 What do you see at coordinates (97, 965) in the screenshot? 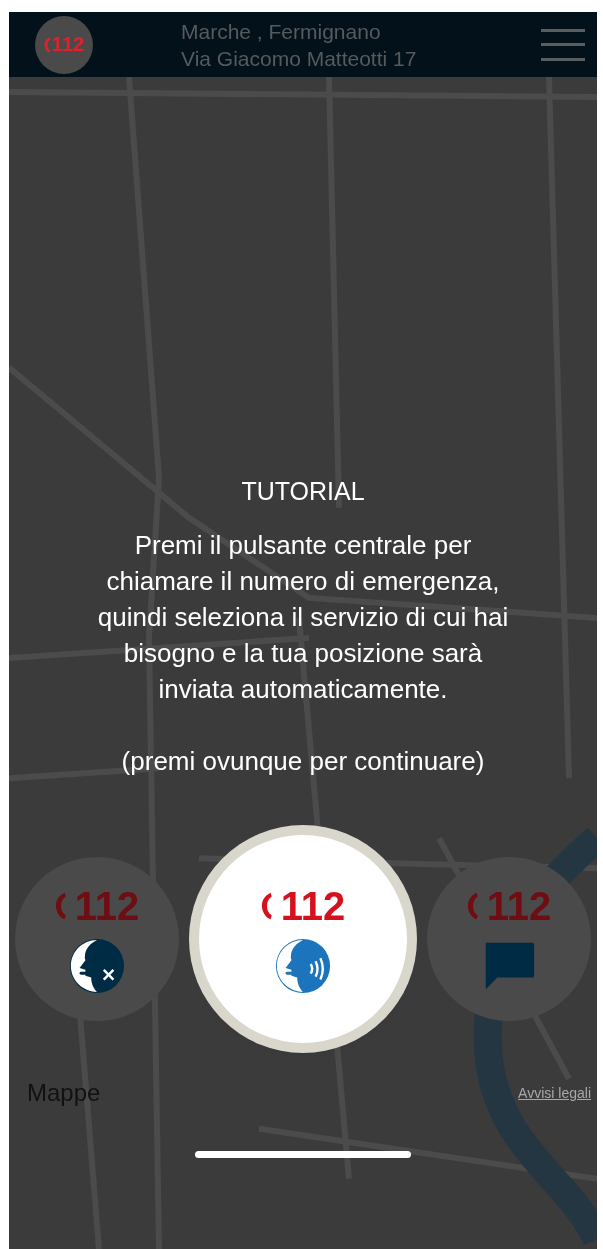
I see `muted-face-icon` at bounding box center [97, 965].